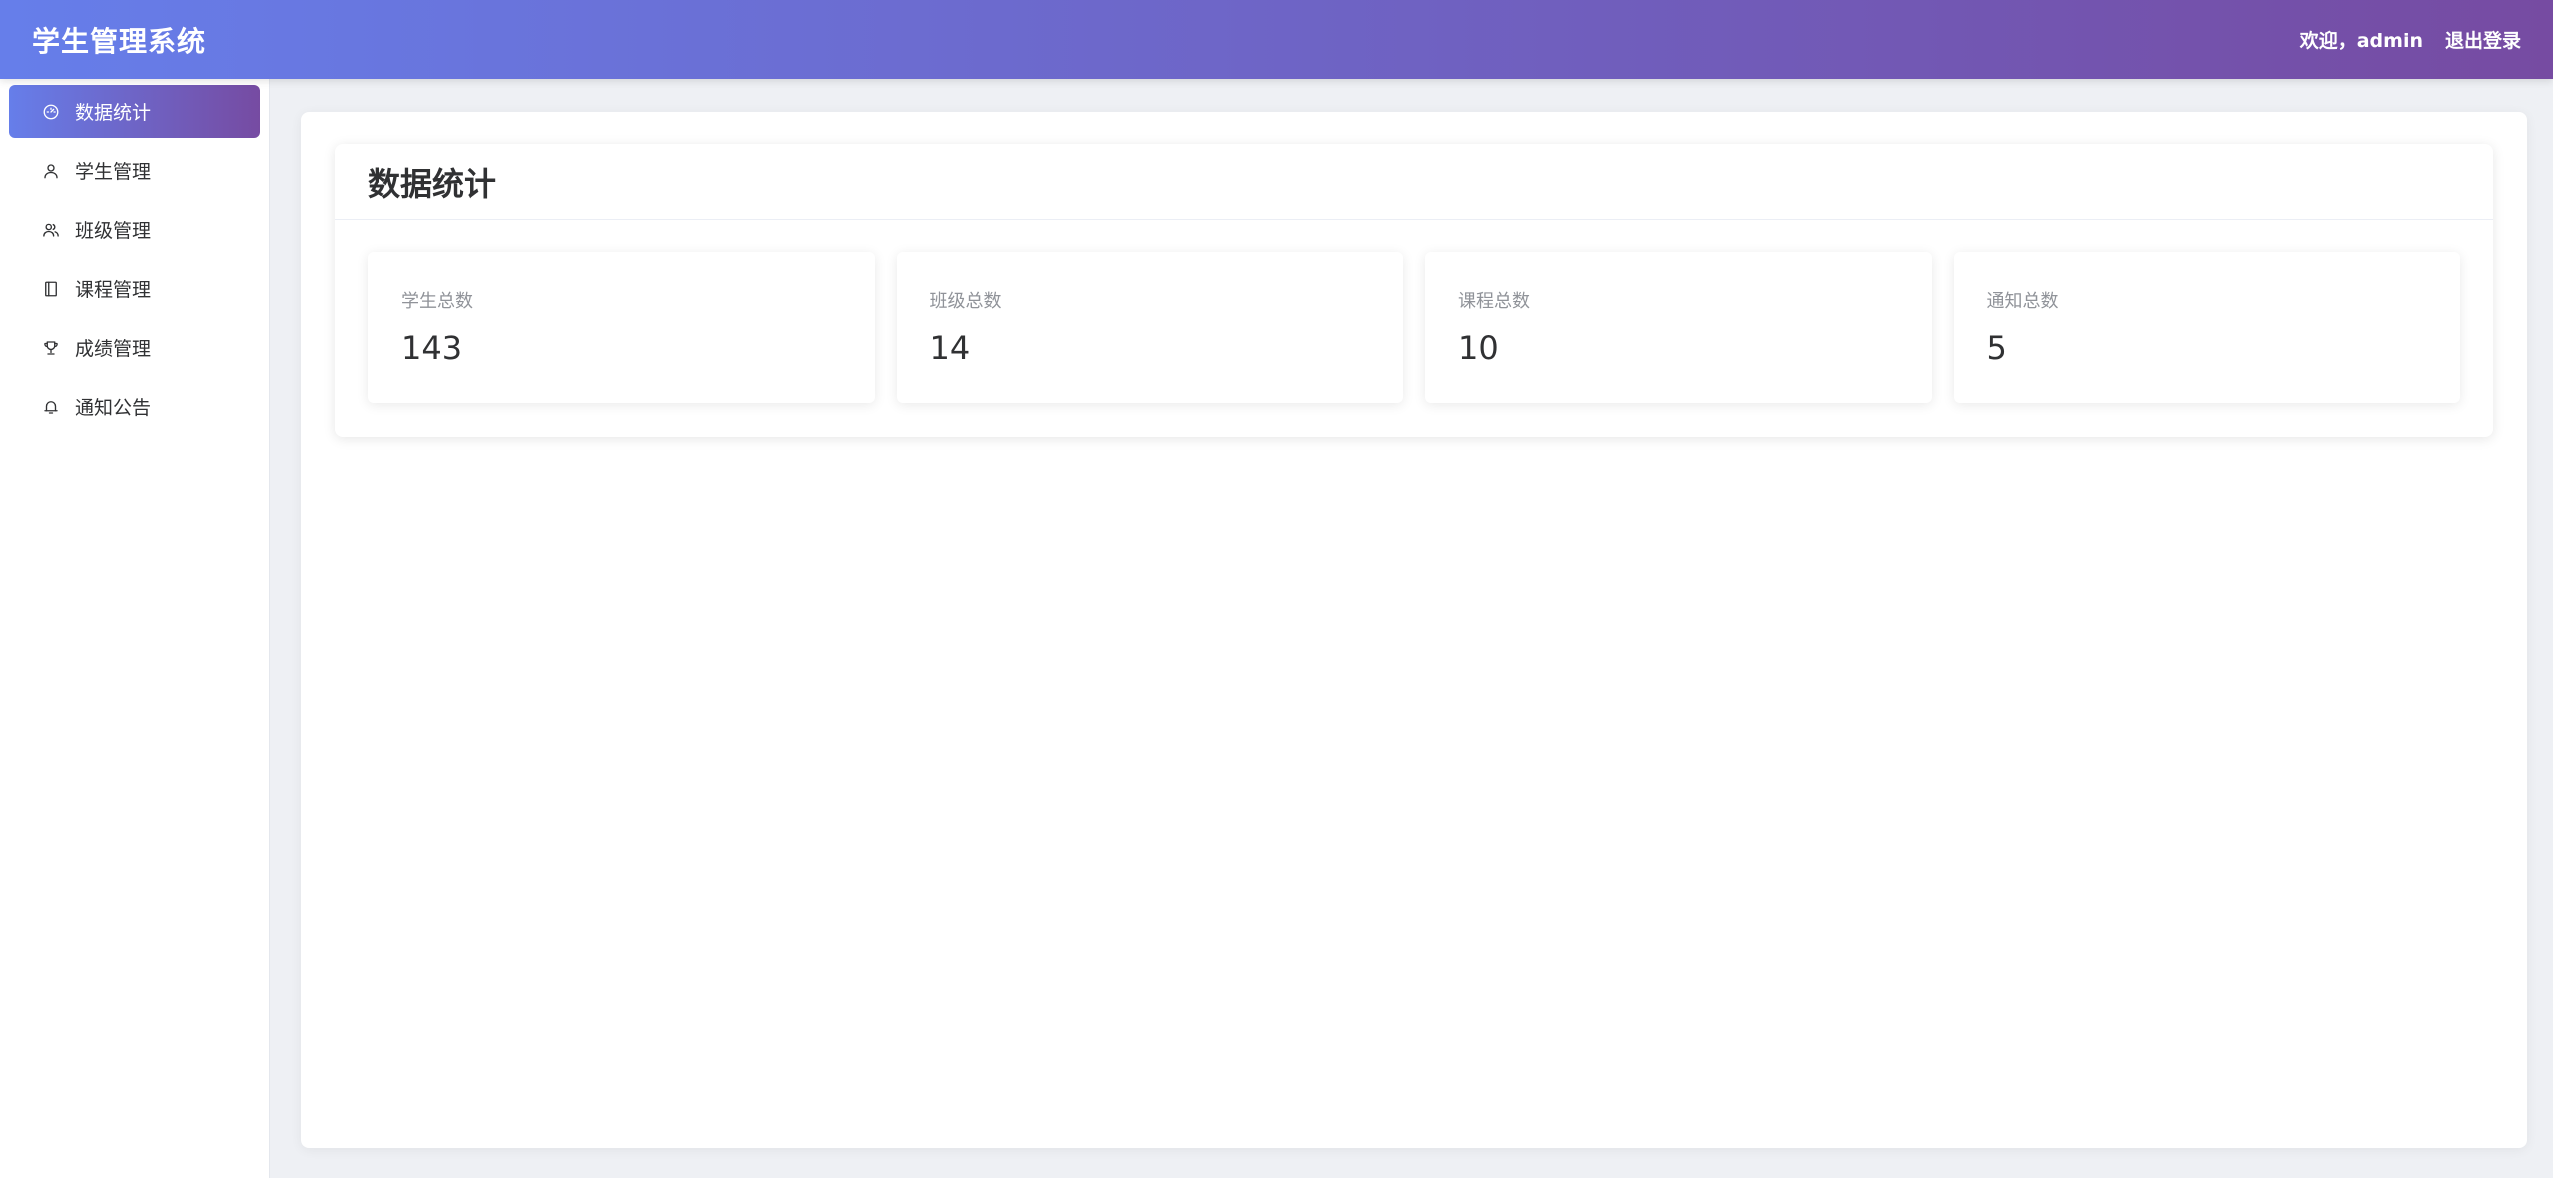  I want to click on stat-label: 课程总数, so click(1494, 301).